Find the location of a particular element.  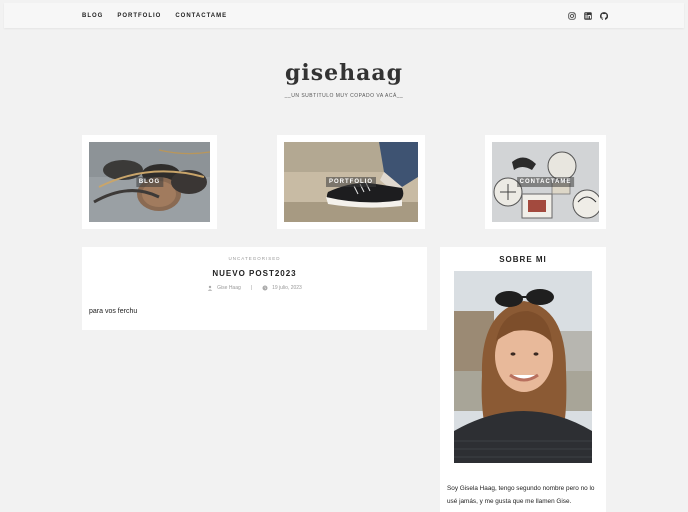

promo-image-stickers: CONTACTAME is located at coordinates (545, 182).